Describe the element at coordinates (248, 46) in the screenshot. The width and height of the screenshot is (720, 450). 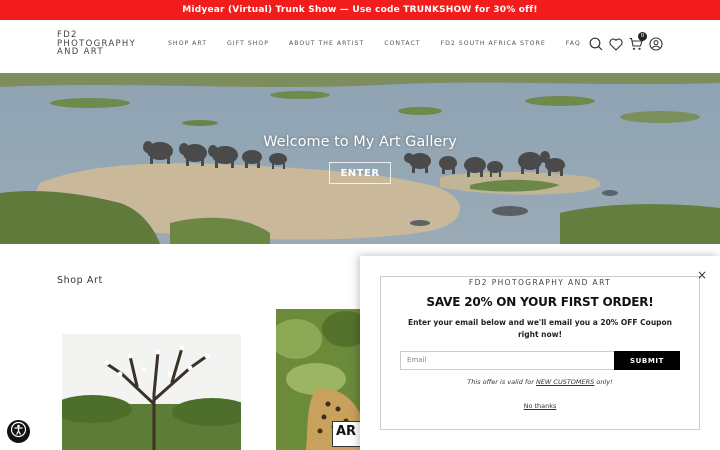
I see `nav-gift-shop: GIFT SHOP` at that location.